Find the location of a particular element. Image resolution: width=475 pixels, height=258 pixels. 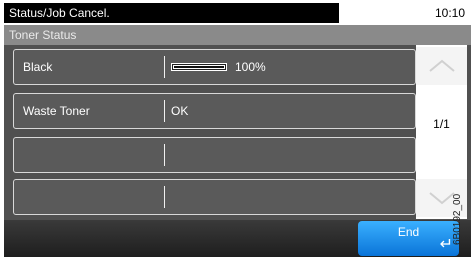

end-button: End ↵ is located at coordinates (408, 238).